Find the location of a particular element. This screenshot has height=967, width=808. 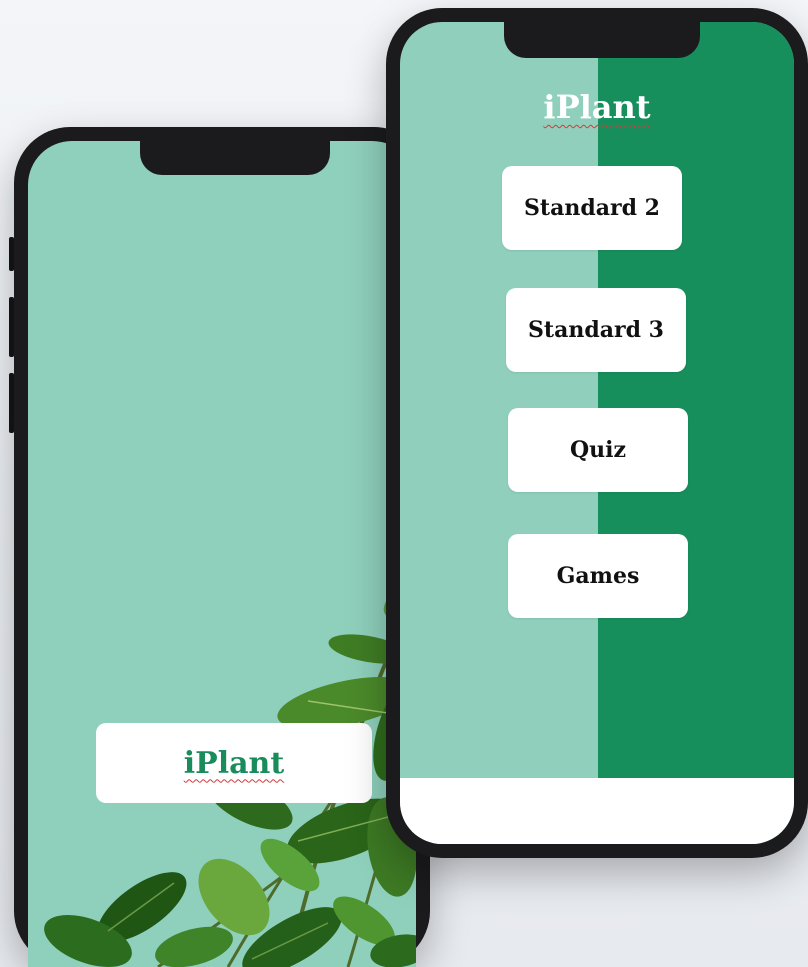

splash-app-name: iPlant is located at coordinates (234, 763).